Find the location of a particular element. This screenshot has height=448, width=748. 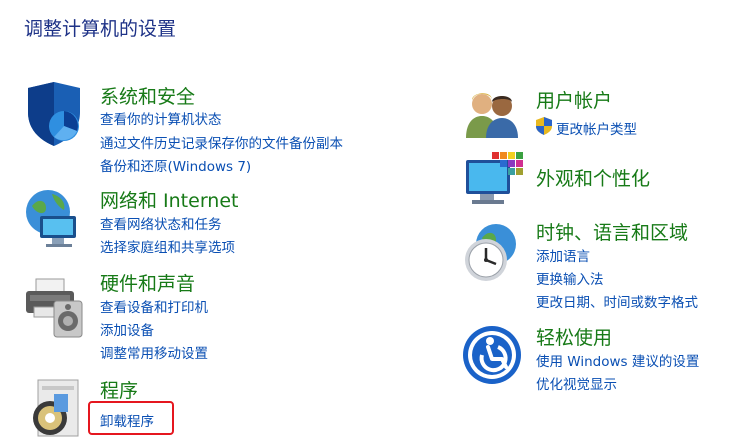

link-add-device: 添加设备 is located at coordinates (127, 329).